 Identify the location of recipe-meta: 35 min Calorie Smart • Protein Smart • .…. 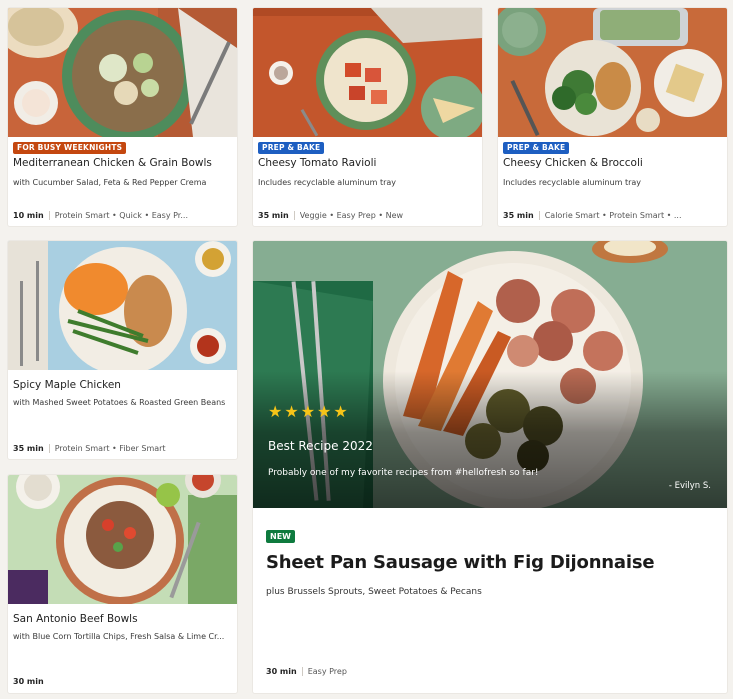
(612, 215).